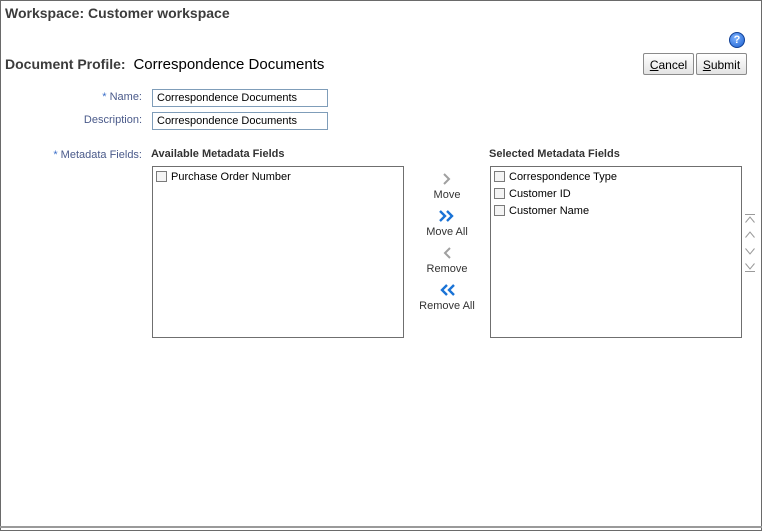 The width and height of the screenshot is (762, 531). What do you see at coordinates (231, 176) in the screenshot?
I see `list-item-label: Purchase Order Number` at bounding box center [231, 176].